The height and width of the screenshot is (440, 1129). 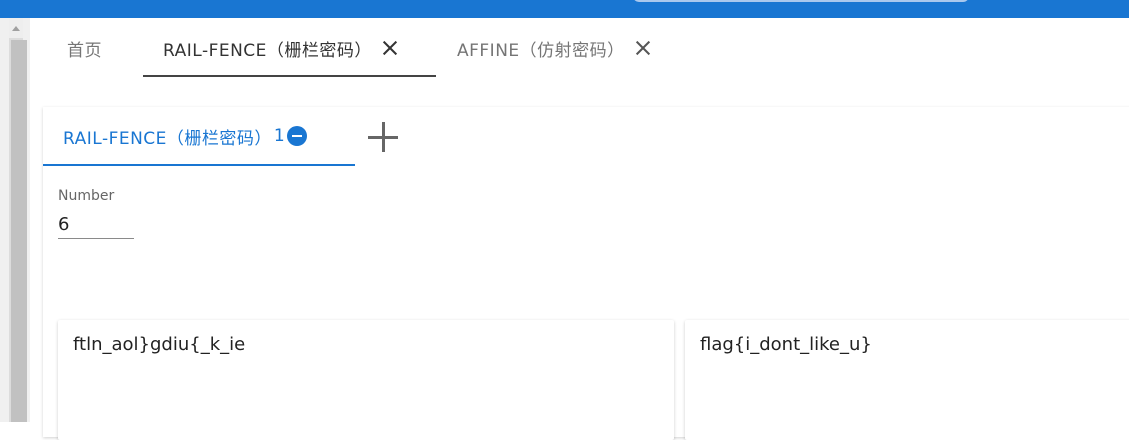 I want to click on number-field: Number, so click(x=96, y=215).